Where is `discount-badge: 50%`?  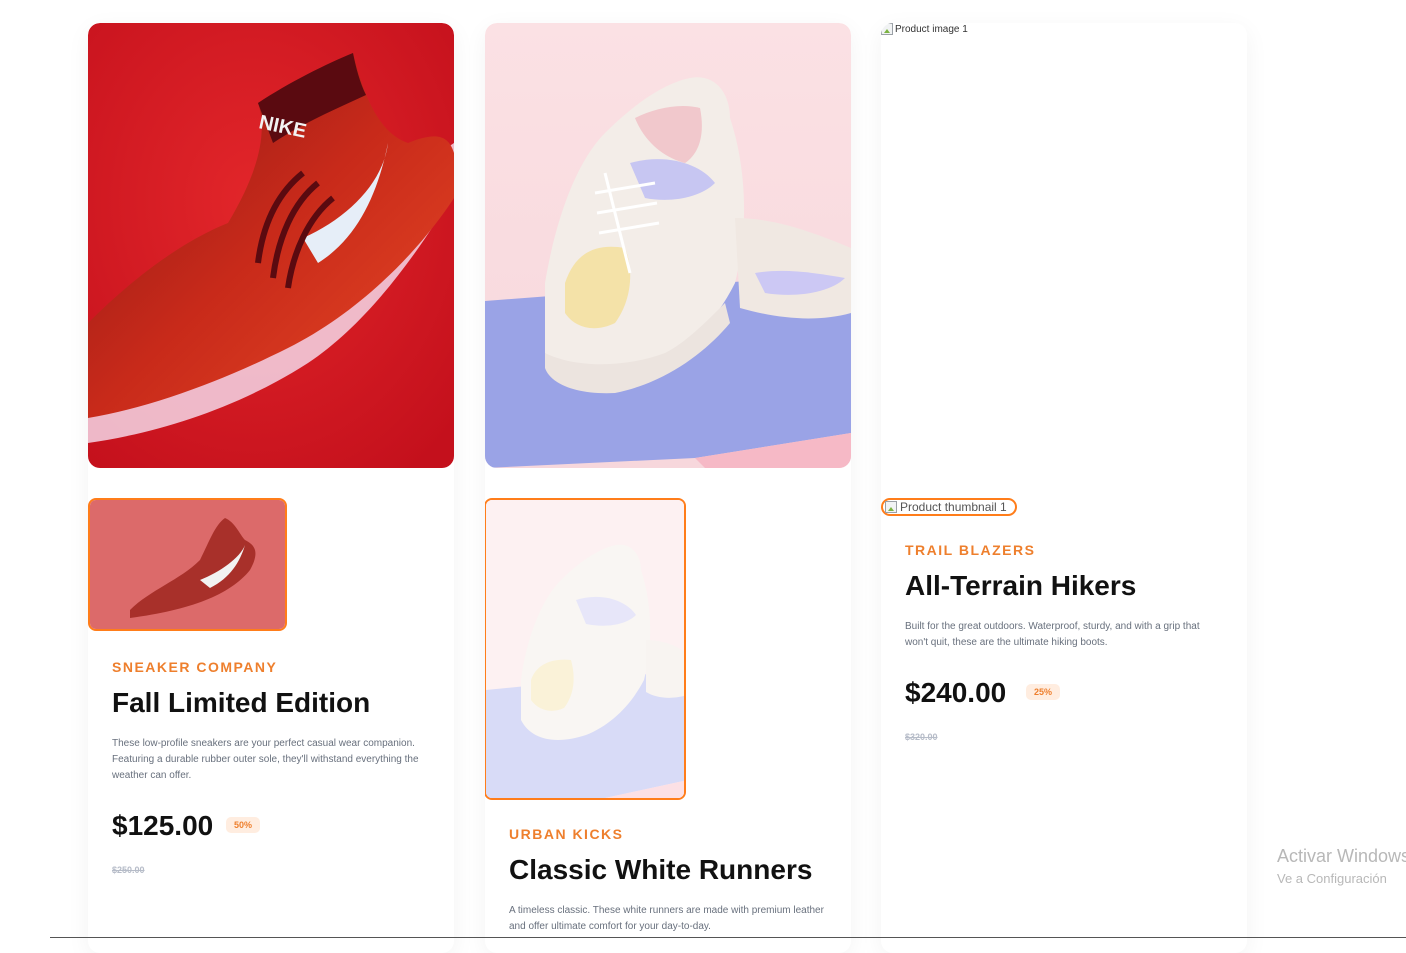
discount-badge: 50% is located at coordinates (243, 825).